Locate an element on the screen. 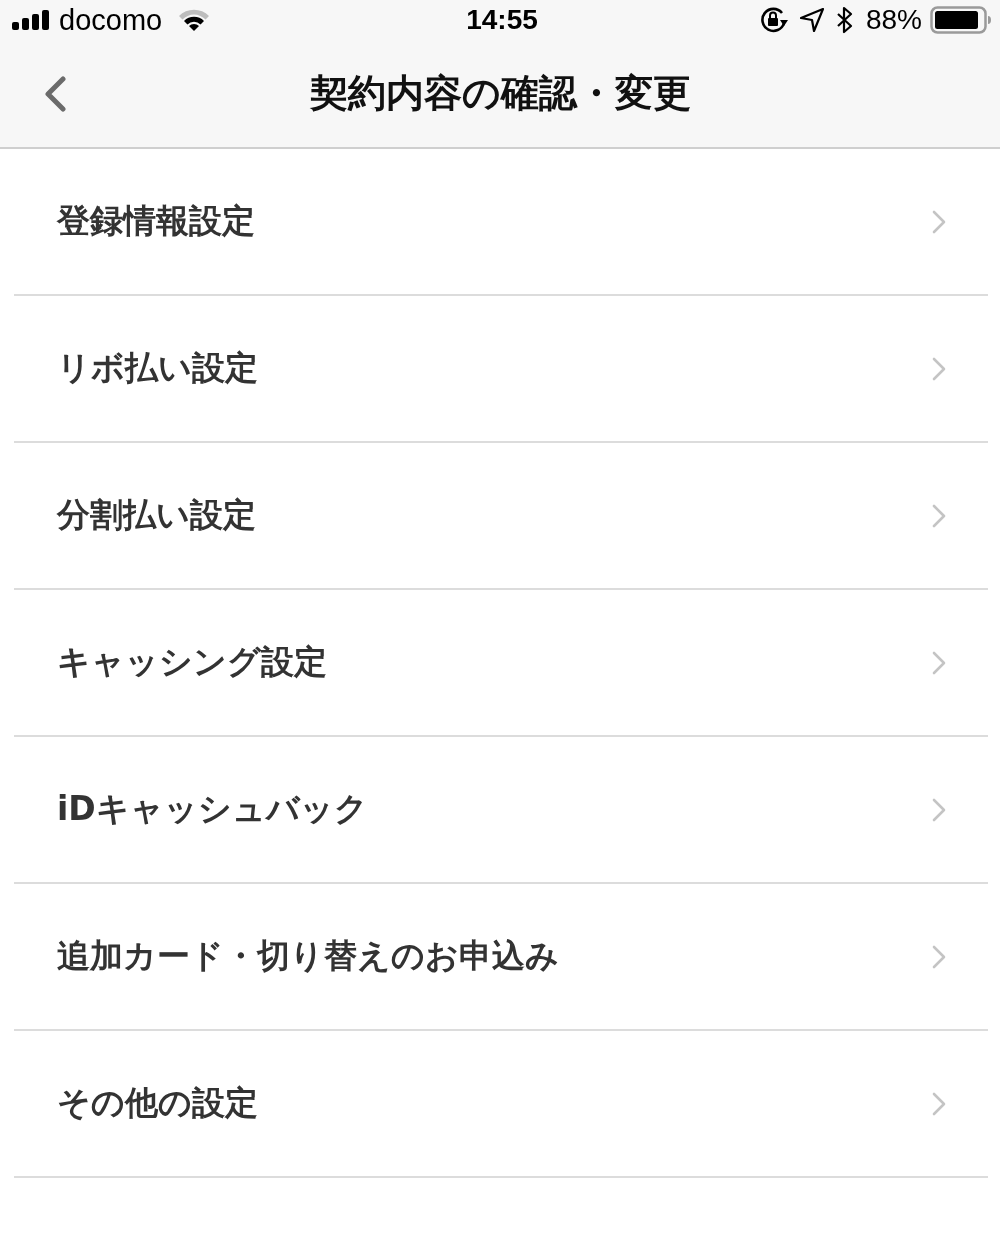 Image resolution: width=1000 pixels, height=1246 pixels. chevron-left-icon is located at coordinates (55, 93).